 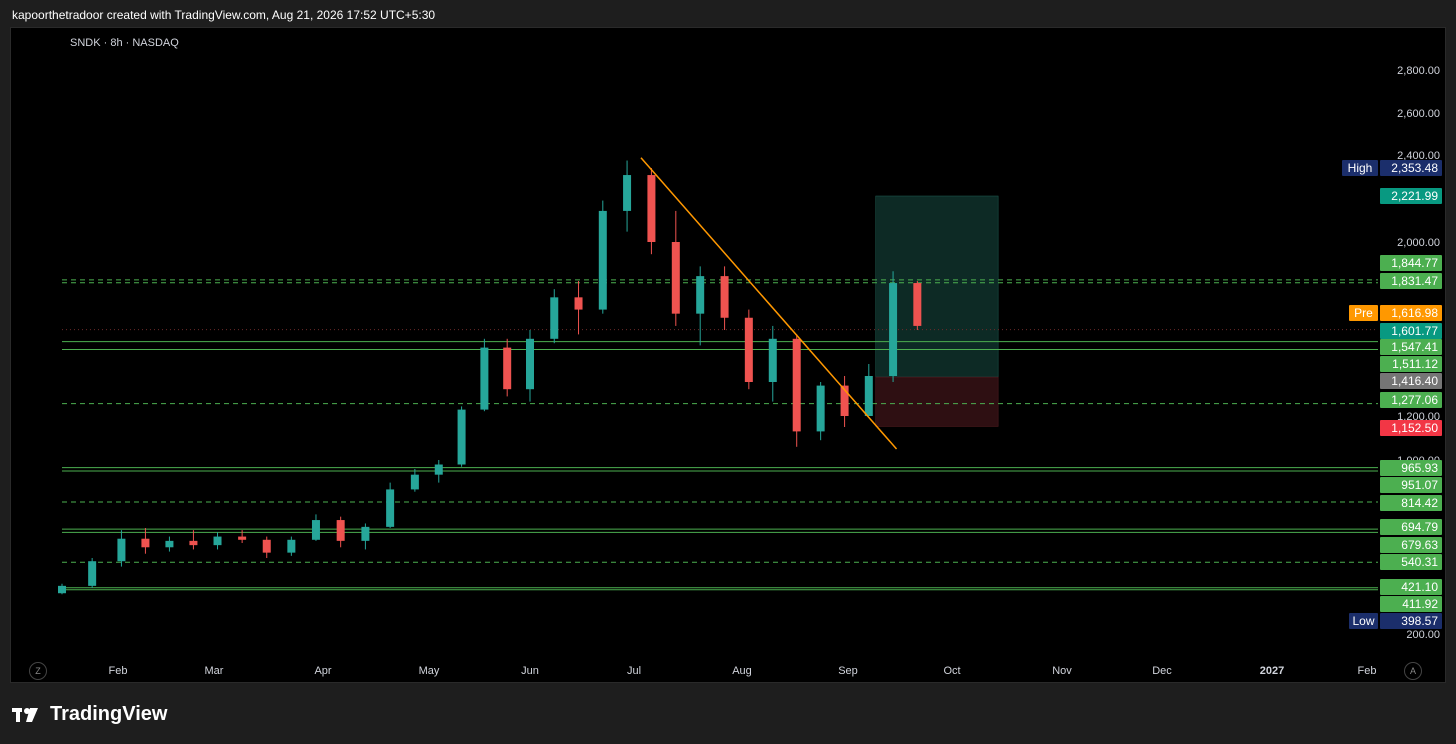 I want to click on auto-scale-a-button: A, so click(x=1413, y=671).